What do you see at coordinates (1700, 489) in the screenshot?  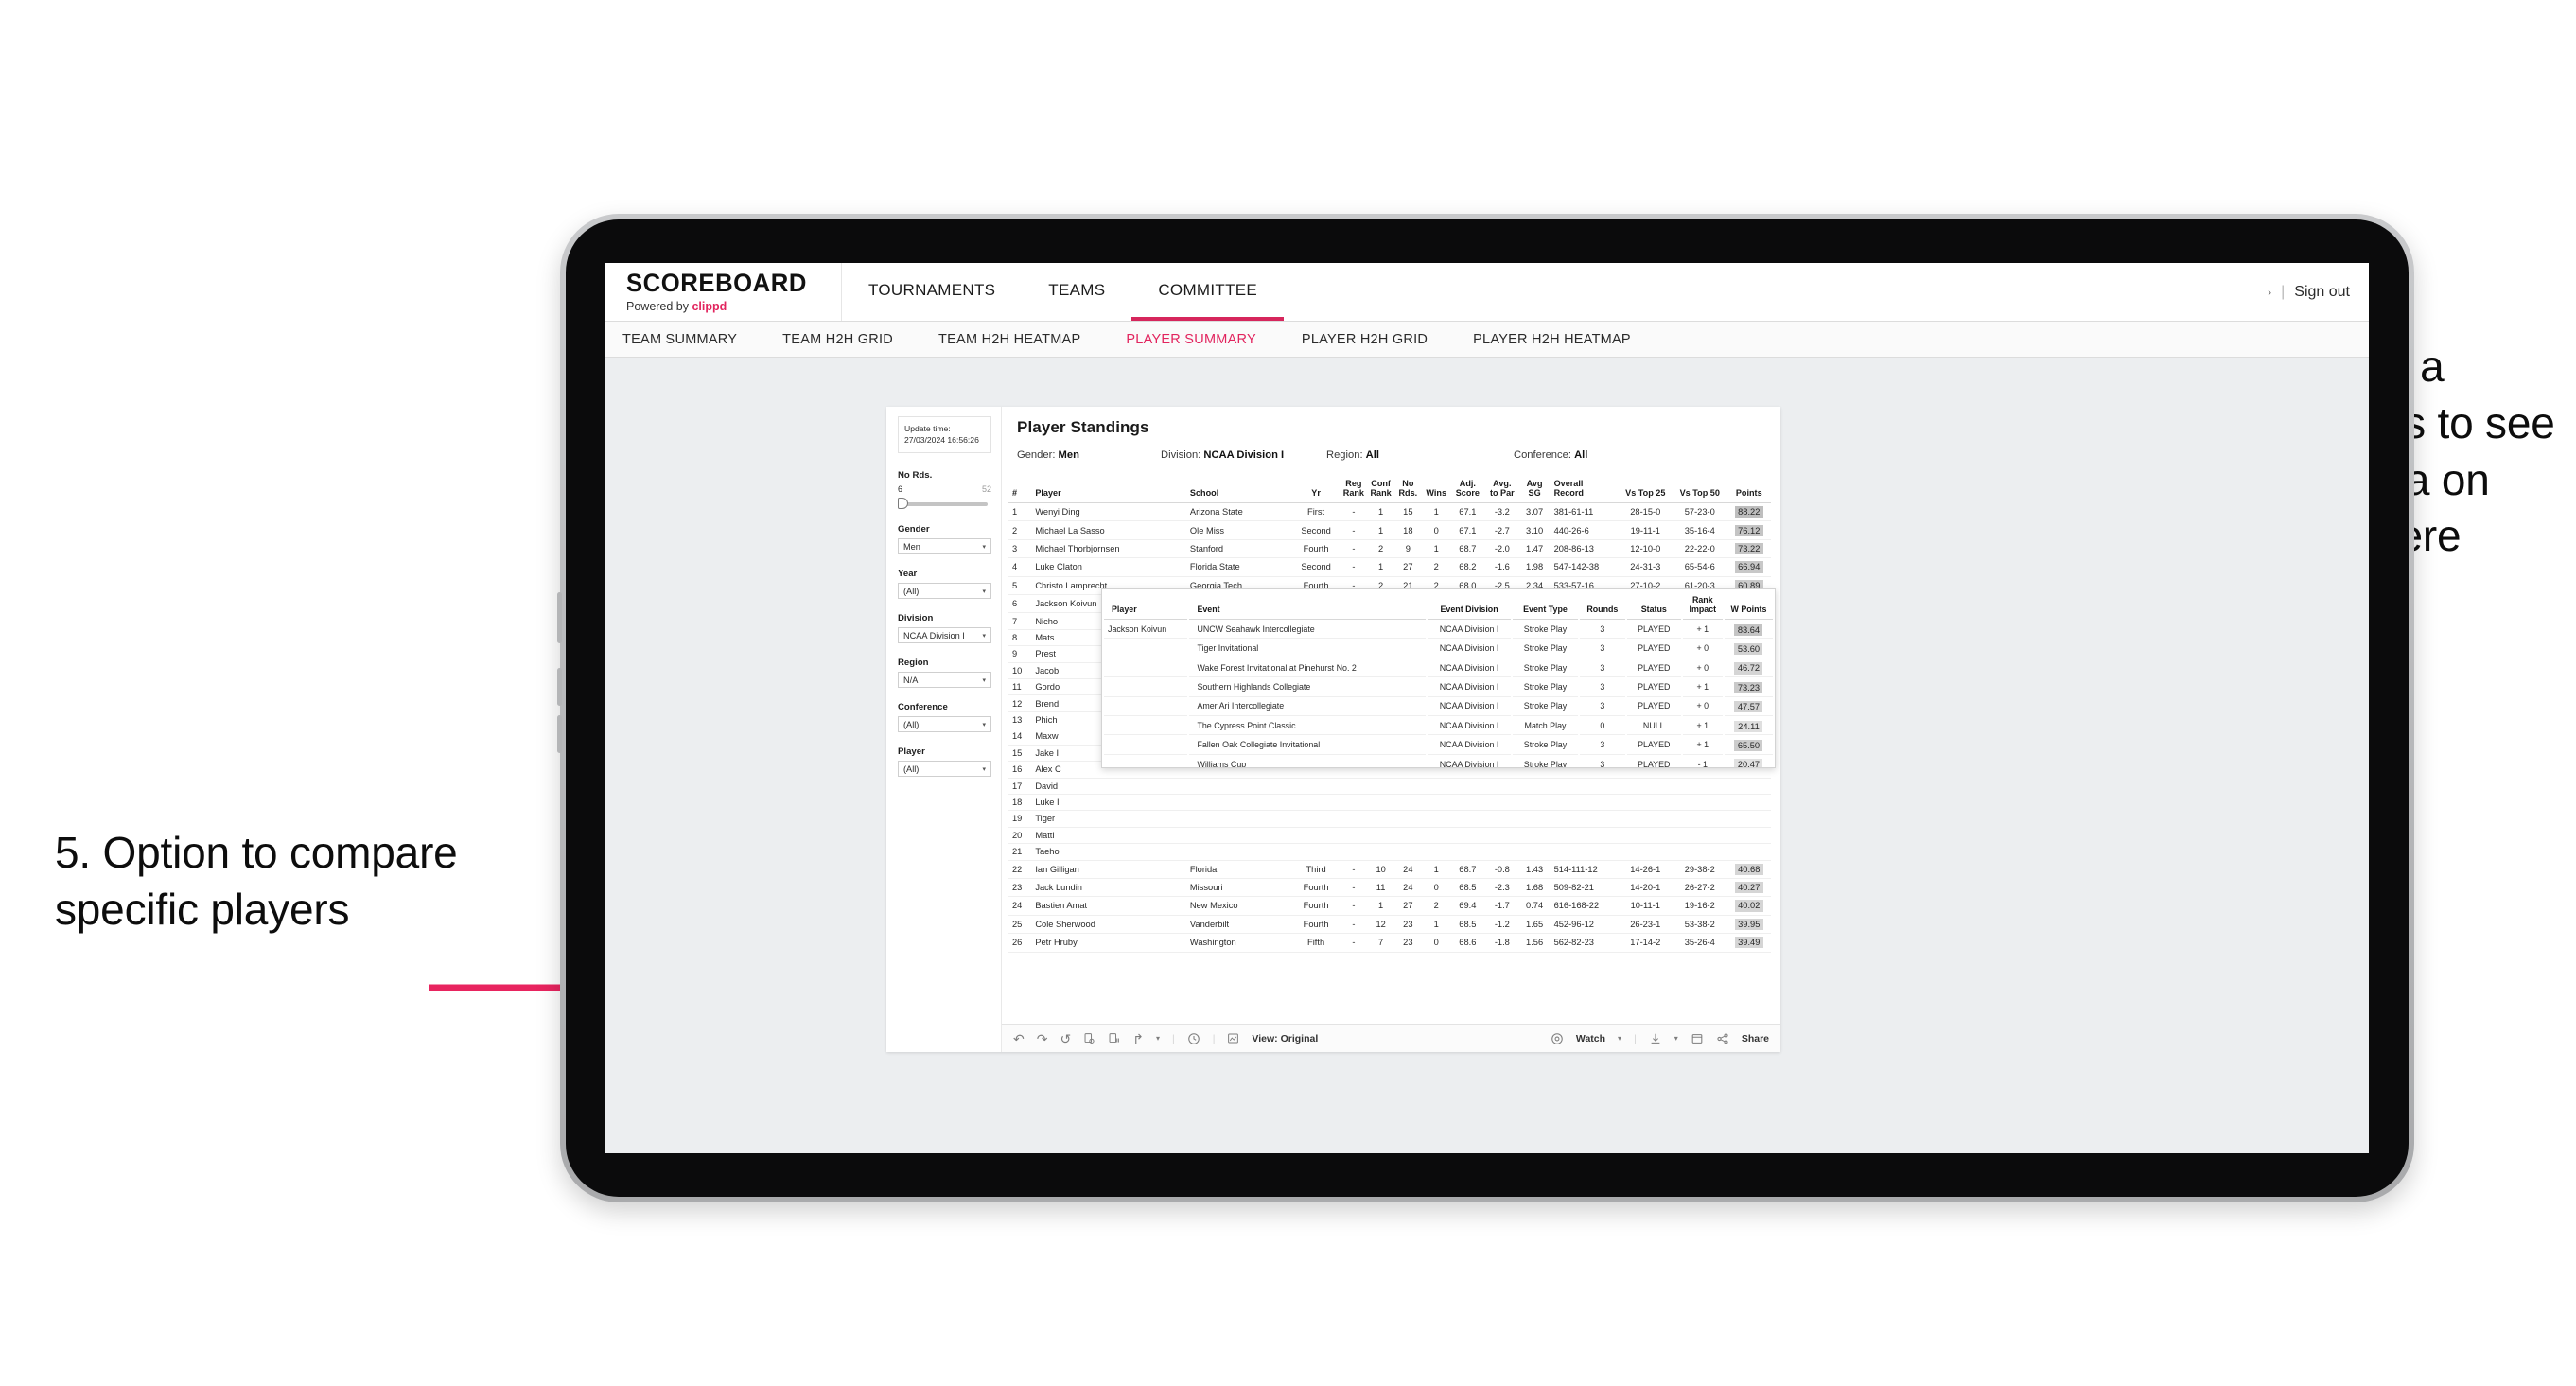 I see `col-header-vs-top-50: Vs Top 50` at bounding box center [1700, 489].